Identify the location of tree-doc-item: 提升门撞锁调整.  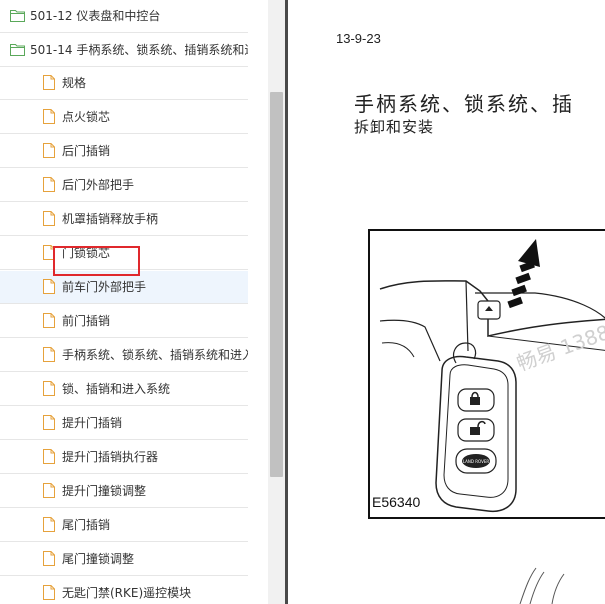
(124, 491).